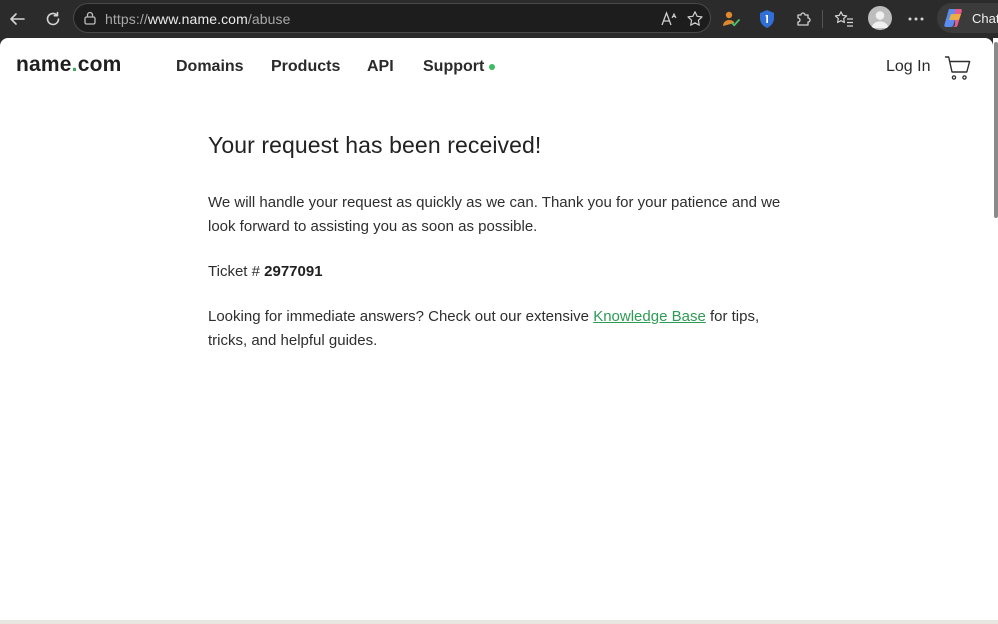  Describe the element at coordinates (375, 145) in the screenshot. I see `page-title: Your request has been received!` at that location.